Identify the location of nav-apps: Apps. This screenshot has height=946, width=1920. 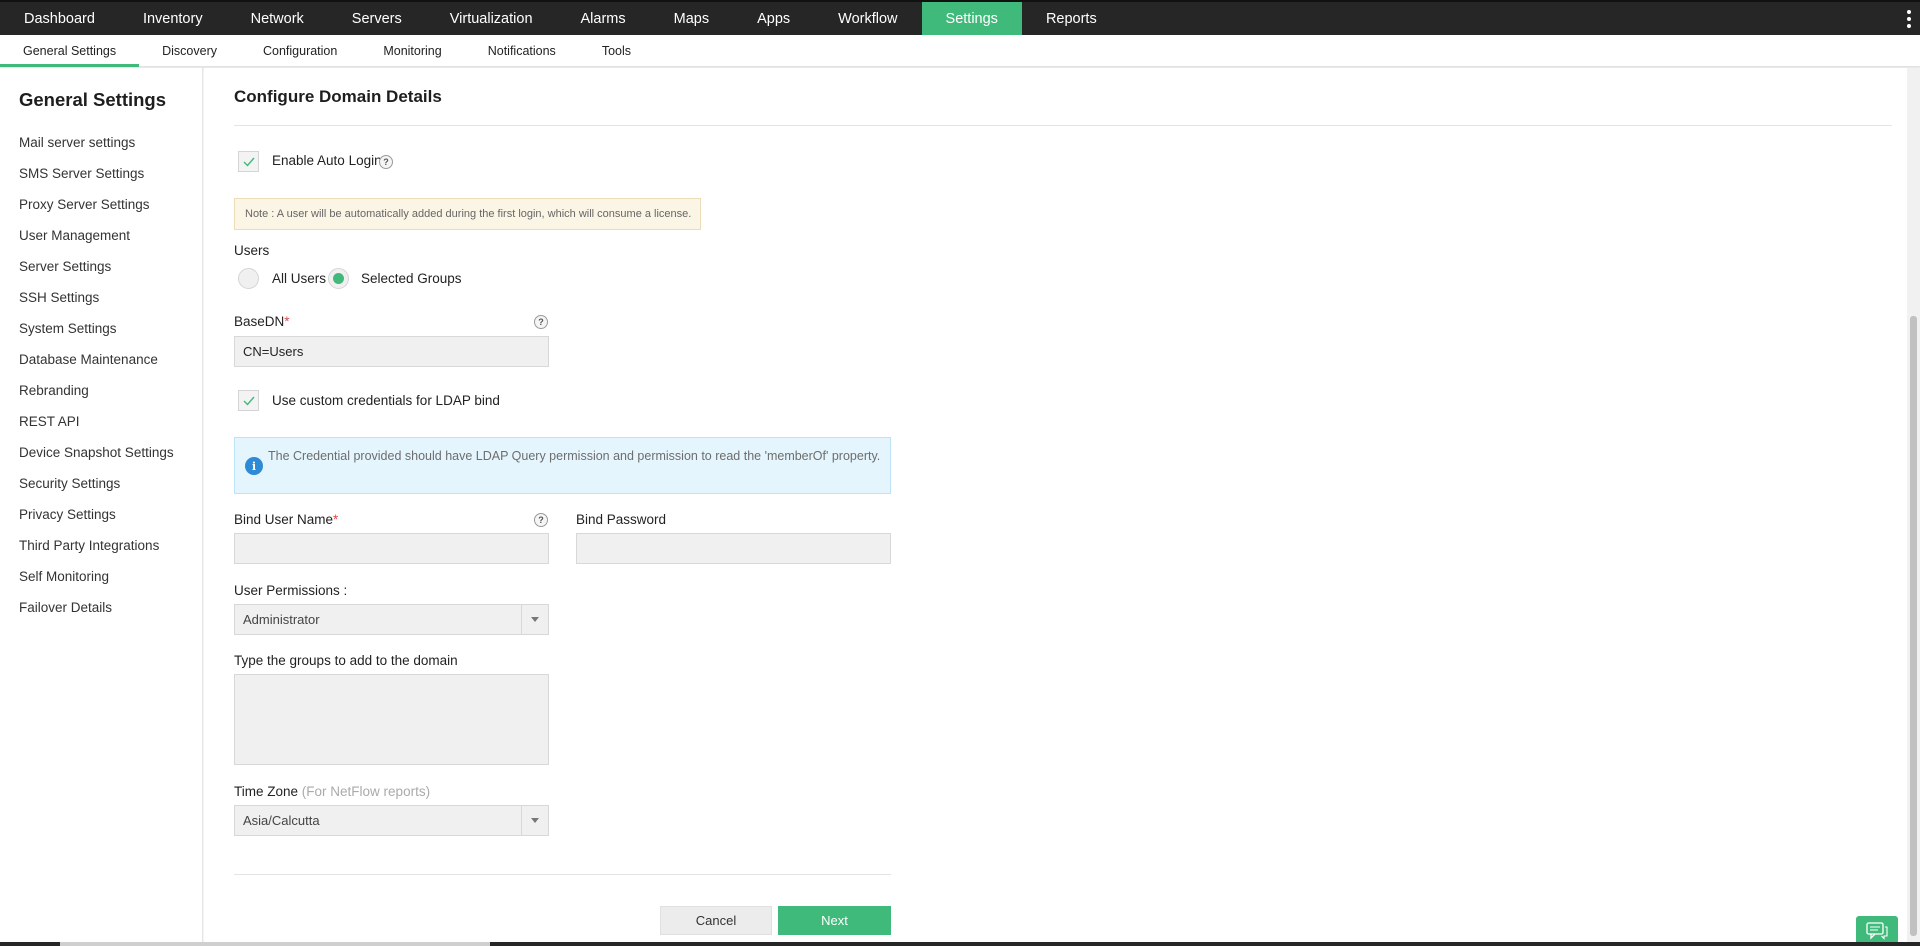
(773, 18).